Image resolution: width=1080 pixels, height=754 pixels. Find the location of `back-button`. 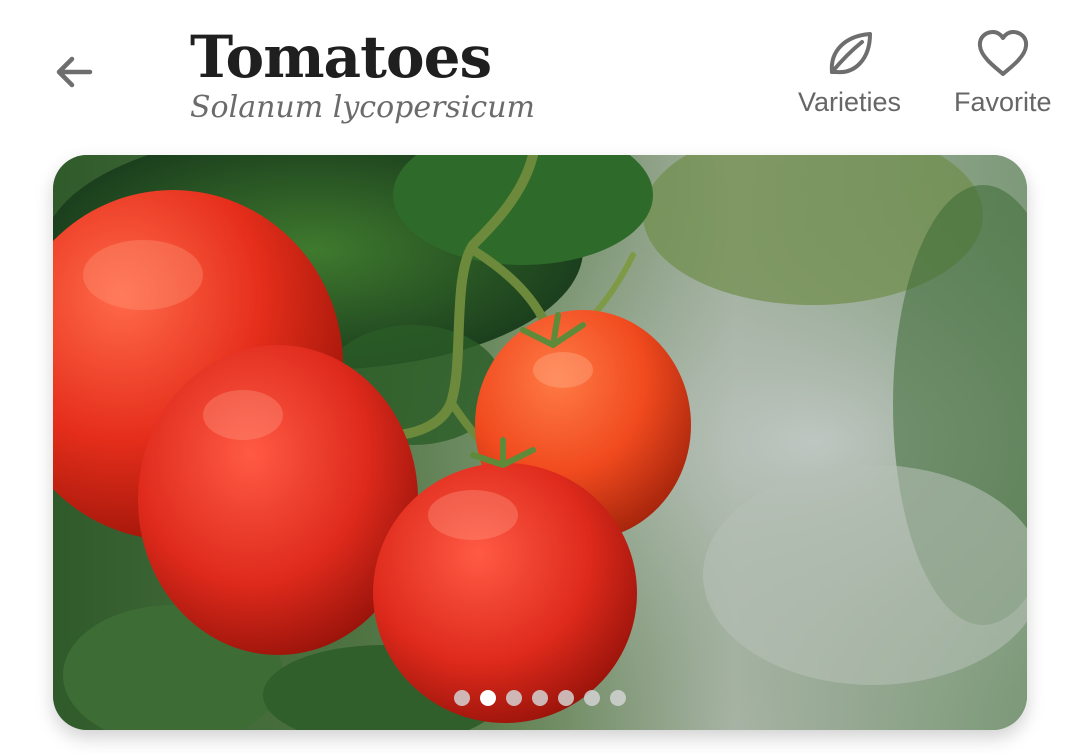

back-button is located at coordinates (74, 72).